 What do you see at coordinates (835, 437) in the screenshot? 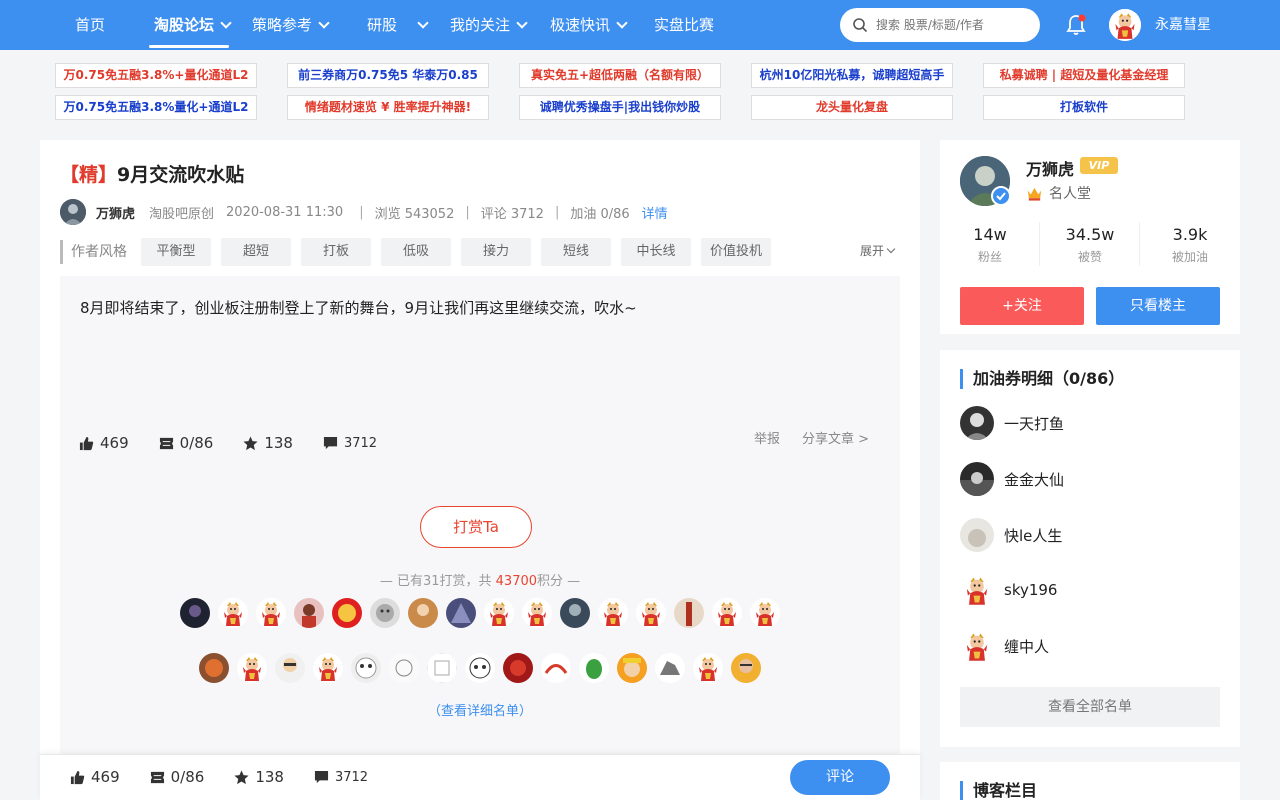
I see `share-link: 分享文章 >` at bounding box center [835, 437].